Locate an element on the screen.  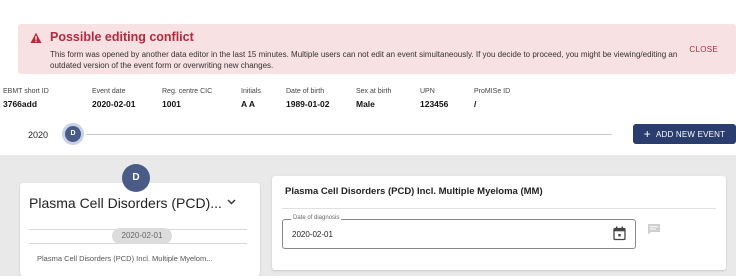
timeline-event-marker: D is located at coordinates (73, 134).